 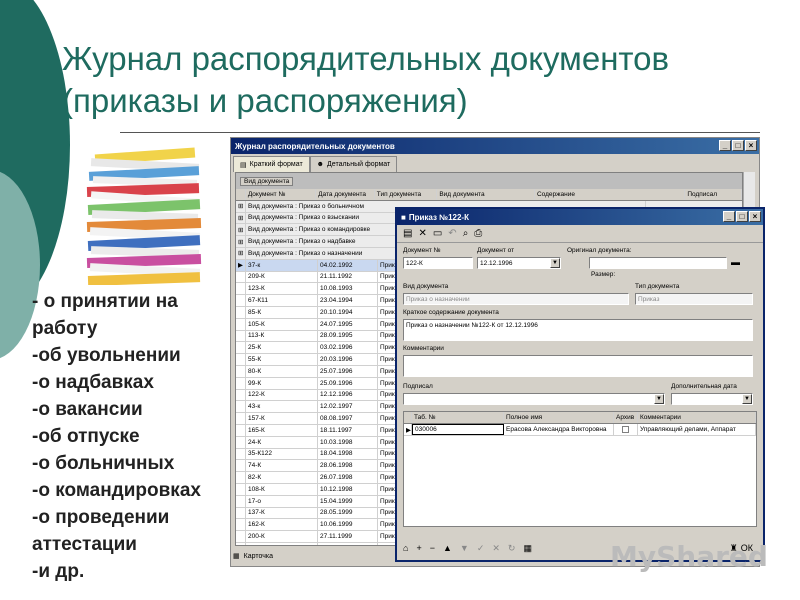 What do you see at coordinates (348, 454) in the screenshot?
I see `table-cell: 18.04.1998` at bounding box center [348, 454].